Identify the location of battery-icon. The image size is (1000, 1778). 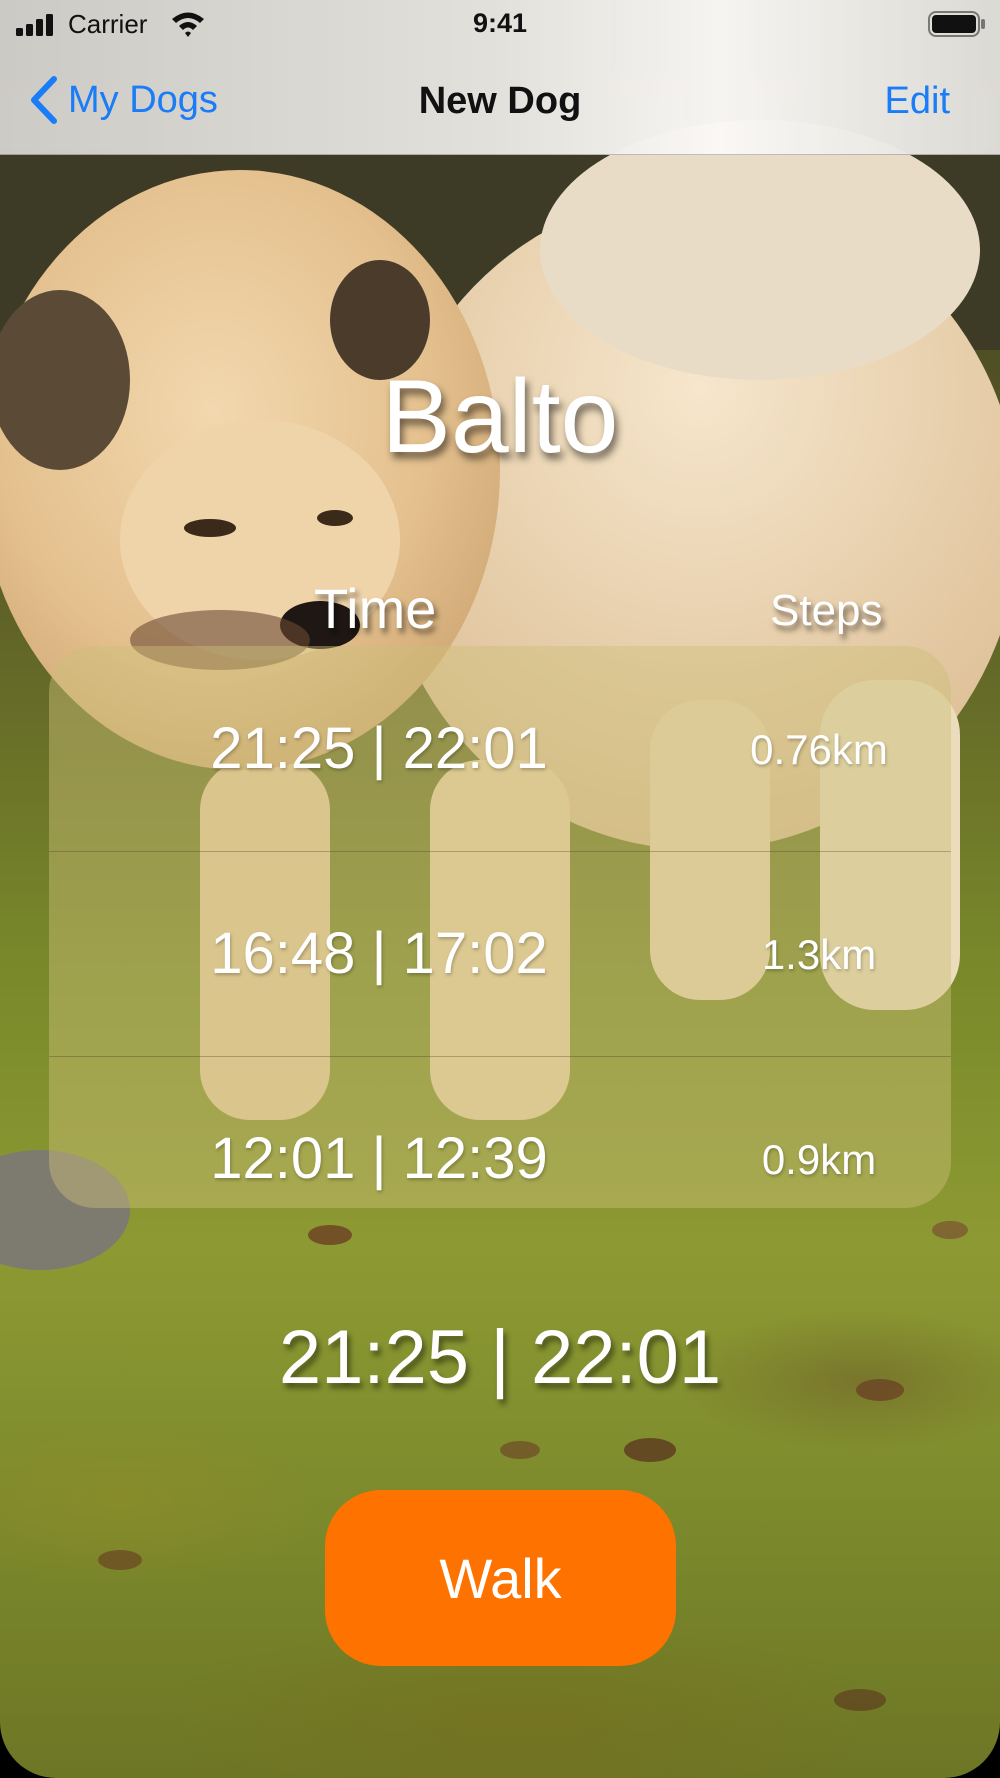
(956, 24).